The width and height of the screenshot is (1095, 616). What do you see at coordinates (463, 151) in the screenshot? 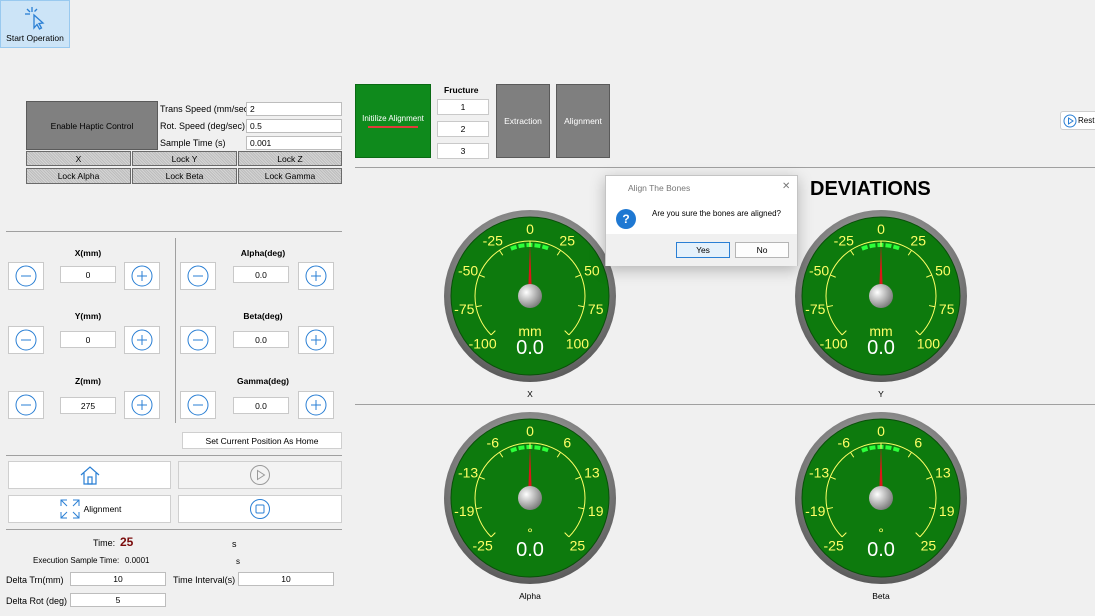
I see `fructure-3-button: 3` at bounding box center [463, 151].